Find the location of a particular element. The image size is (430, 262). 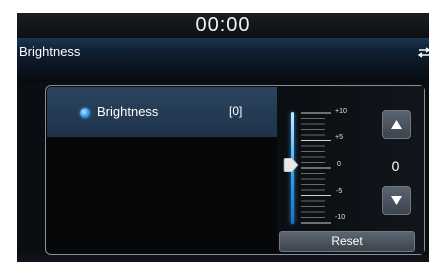

slider-knob-icon is located at coordinates (291, 165).